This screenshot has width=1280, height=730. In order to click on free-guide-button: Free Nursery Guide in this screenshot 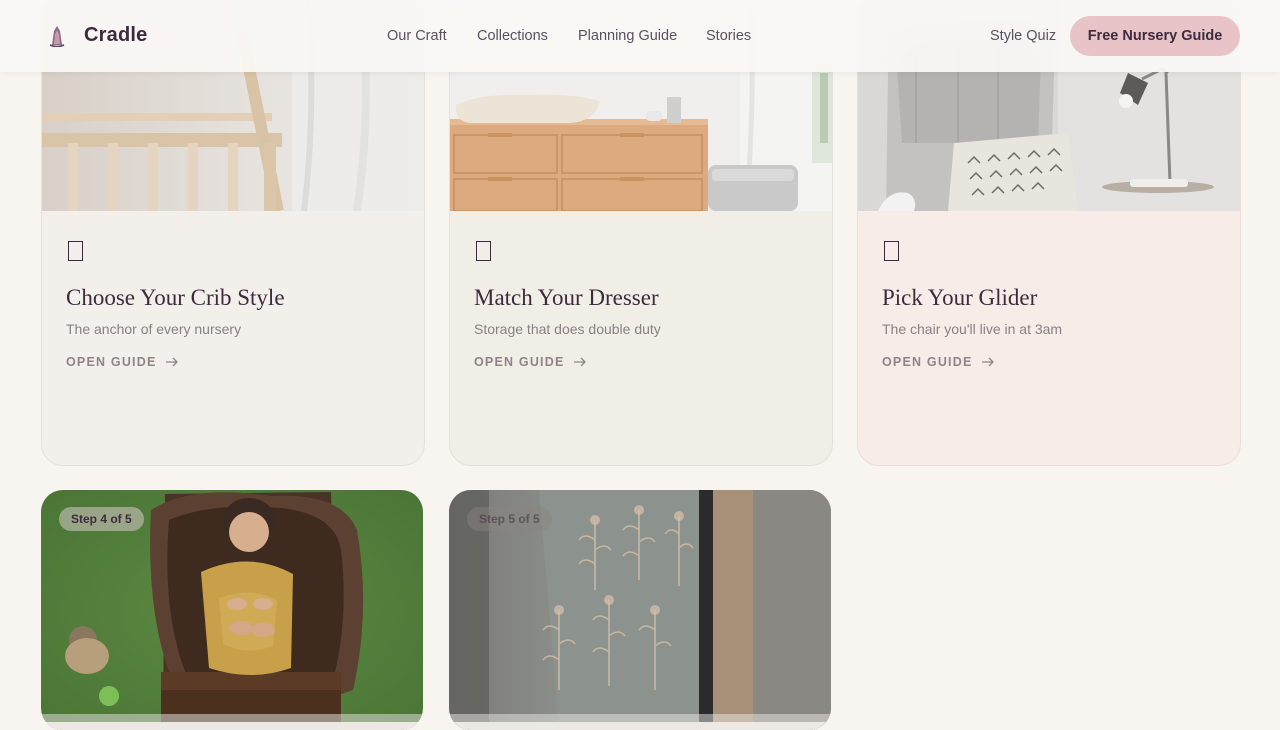, I will do `click(1155, 36)`.